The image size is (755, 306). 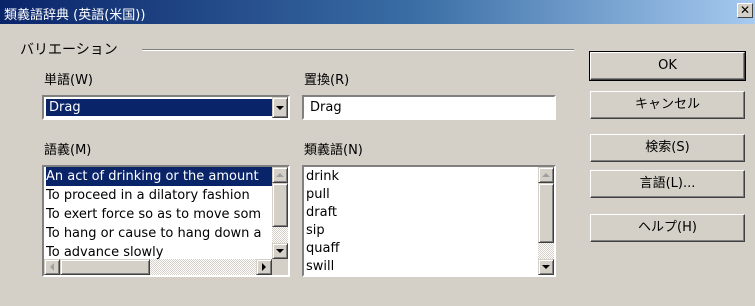 I want to click on synonym-item: sip, so click(x=315, y=230).